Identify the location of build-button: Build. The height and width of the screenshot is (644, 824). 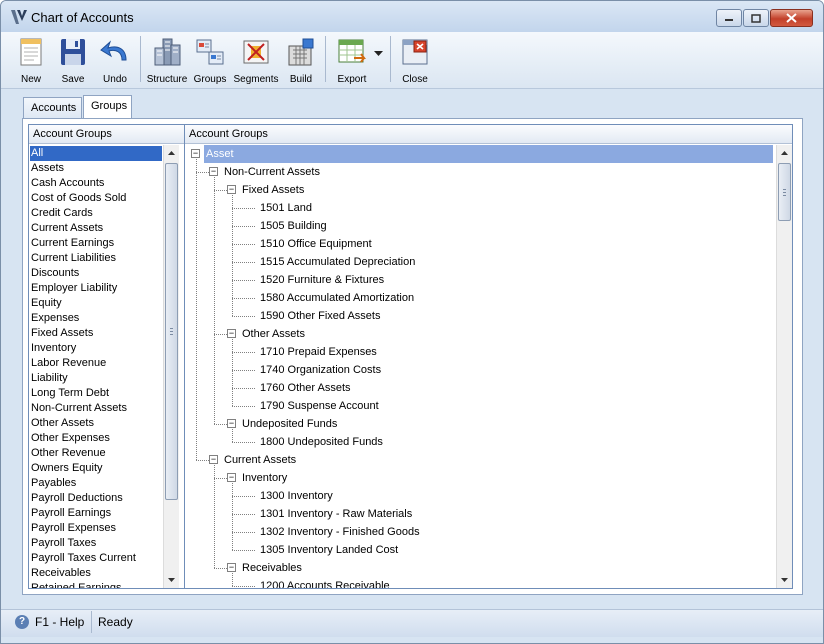
(301, 60).